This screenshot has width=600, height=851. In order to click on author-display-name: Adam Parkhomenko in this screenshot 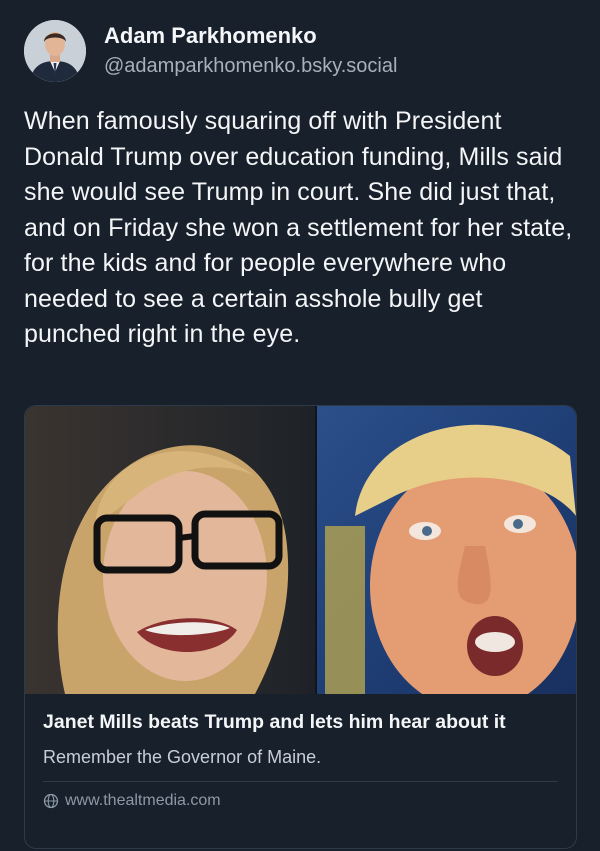, I will do `click(250, 36)`.